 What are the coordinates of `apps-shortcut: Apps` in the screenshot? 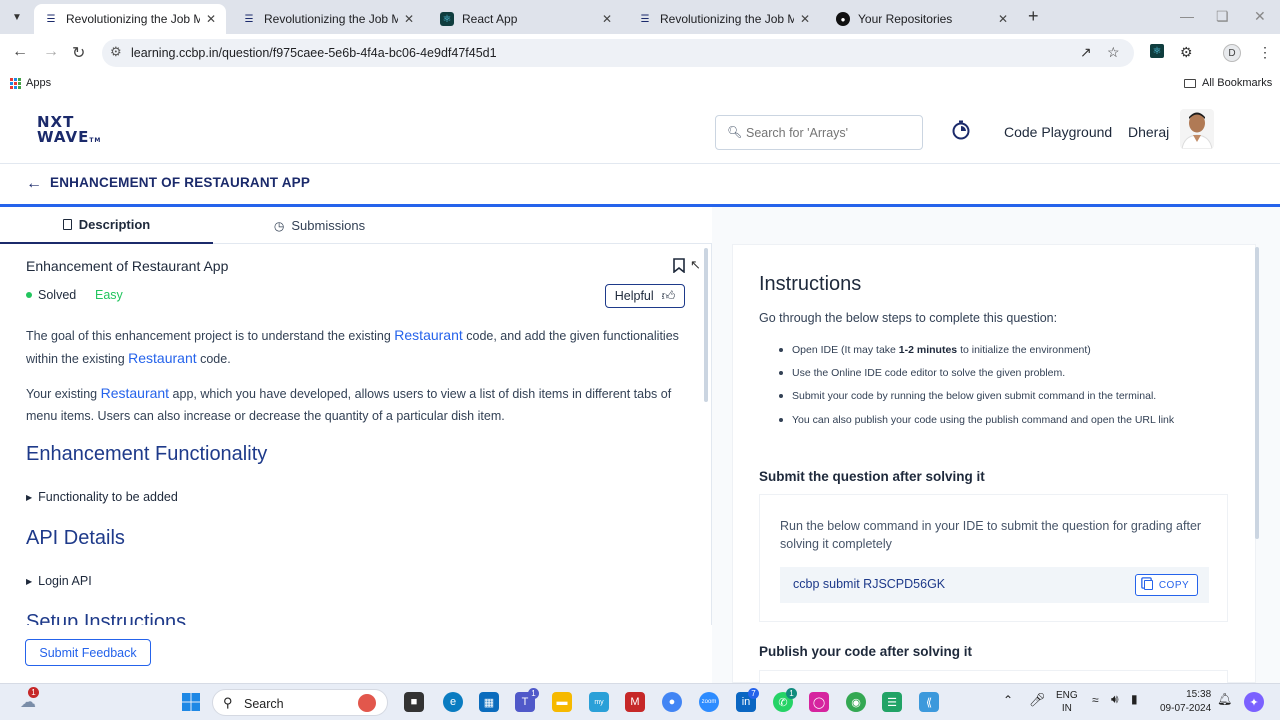 It's located at (30, 83).